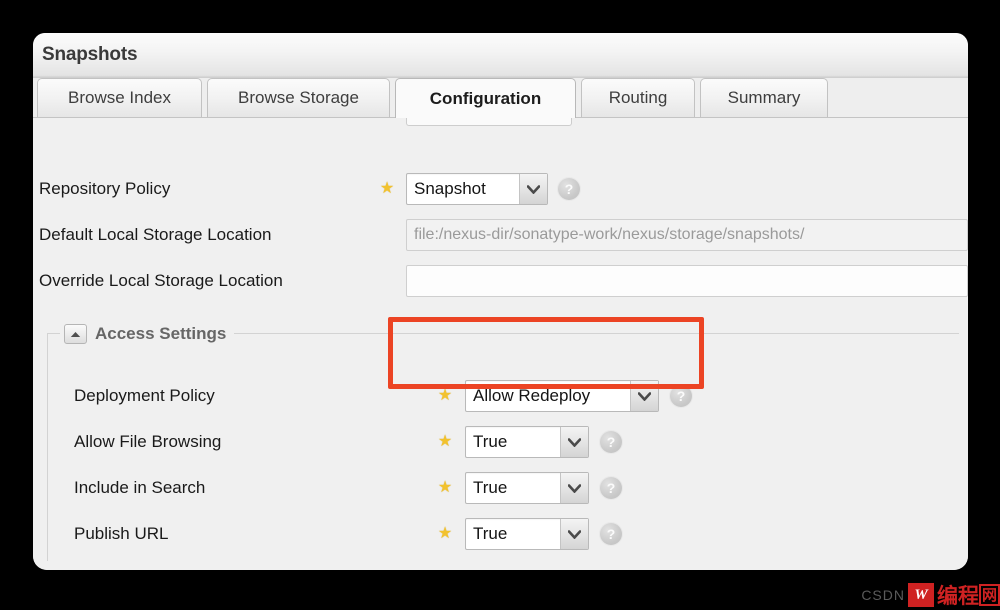 The height and width of the screenshot is (610, 1000). Describe the element at coordinates (489, 122) in the screenshot. I see `clipped-field-above` at that location.